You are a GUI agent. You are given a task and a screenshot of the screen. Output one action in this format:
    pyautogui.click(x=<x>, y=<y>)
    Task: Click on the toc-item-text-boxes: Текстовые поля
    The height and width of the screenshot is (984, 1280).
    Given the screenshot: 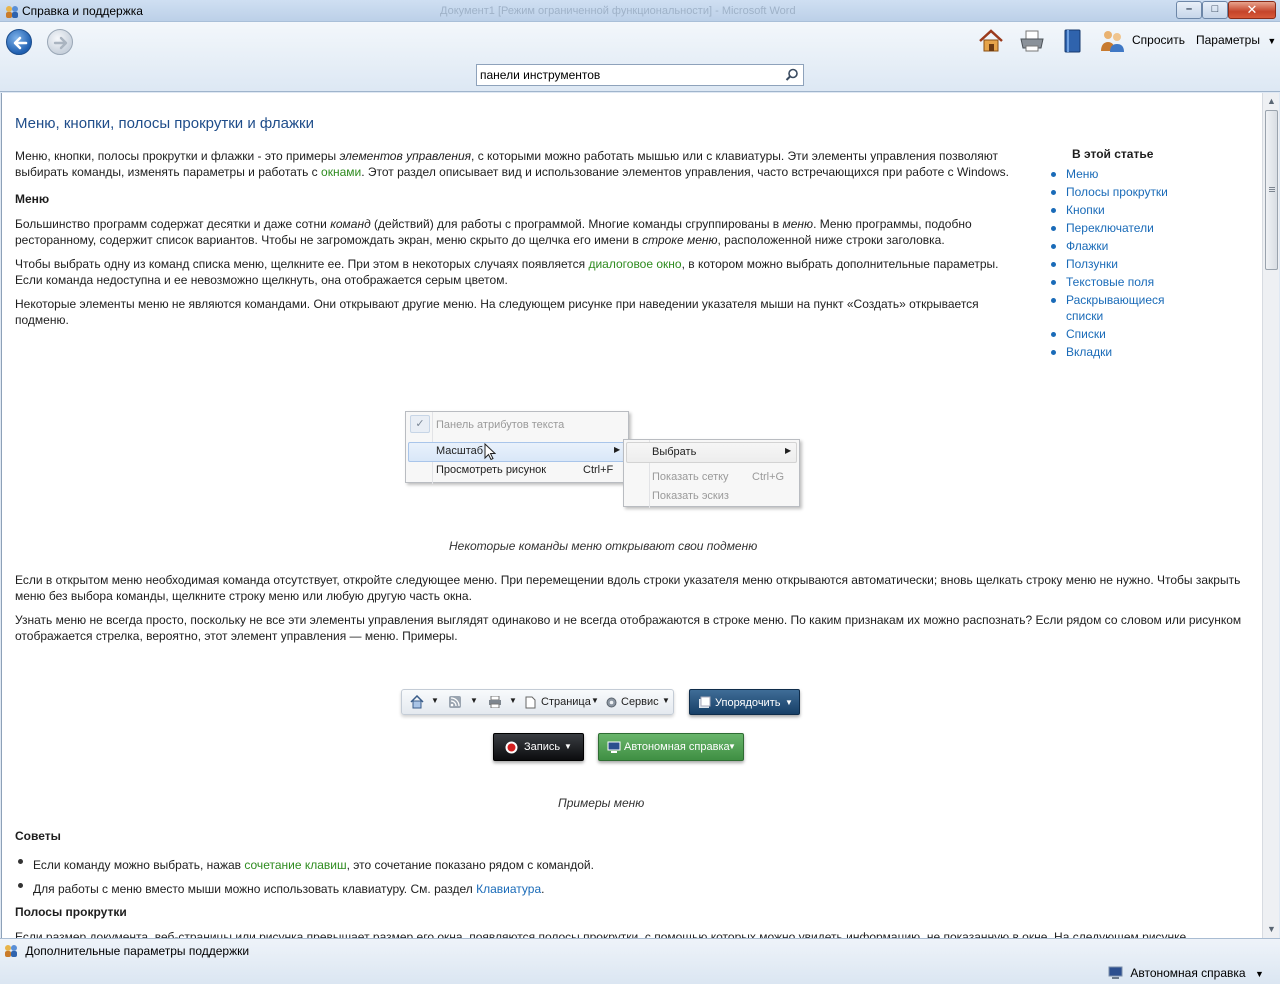 What is the action you would take?
    pyautogui.click(x=1108, y=282)
    